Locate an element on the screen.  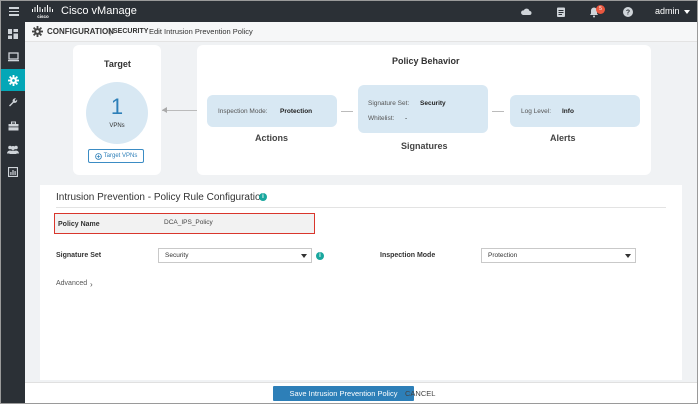
users-icon is located at coordinates (13, 149).